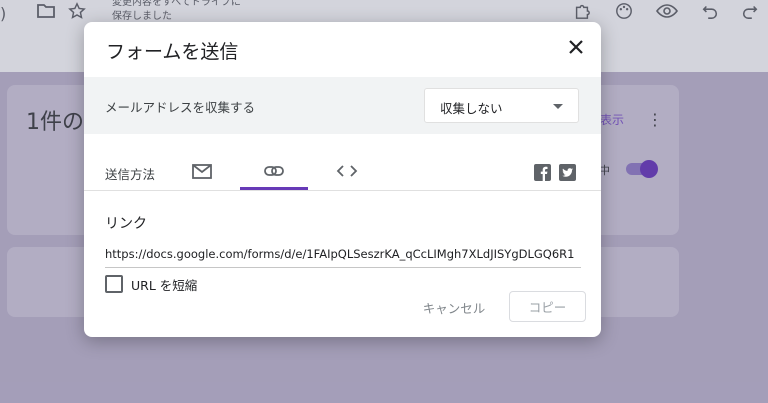  What do you see at coordinates (342, 105) in the screenshot?
I see `collect-email-row: メールアドレスを収集する 収集しない` at bounding box center [342, 105].